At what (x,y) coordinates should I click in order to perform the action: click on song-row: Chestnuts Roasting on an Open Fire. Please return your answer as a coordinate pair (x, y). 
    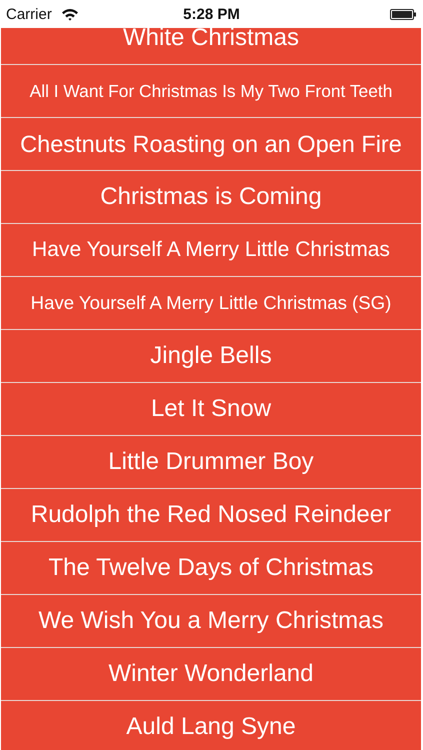
    Looking at the image, I should click on (211, 144).